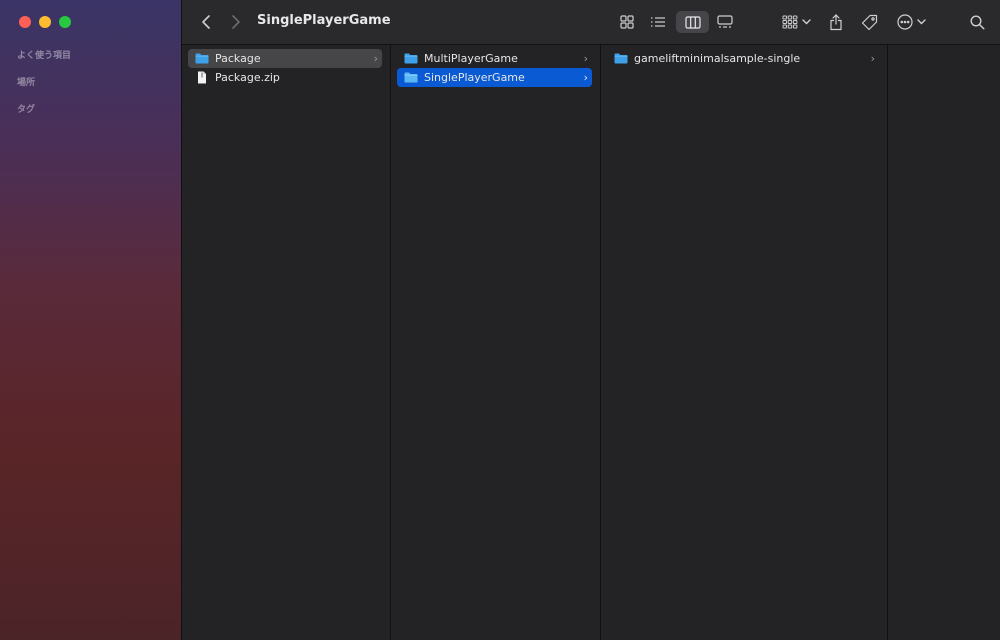 The image size is (1000, 640). I want to click on list-item: SinglePlayerGame ›, so click(494, 77).